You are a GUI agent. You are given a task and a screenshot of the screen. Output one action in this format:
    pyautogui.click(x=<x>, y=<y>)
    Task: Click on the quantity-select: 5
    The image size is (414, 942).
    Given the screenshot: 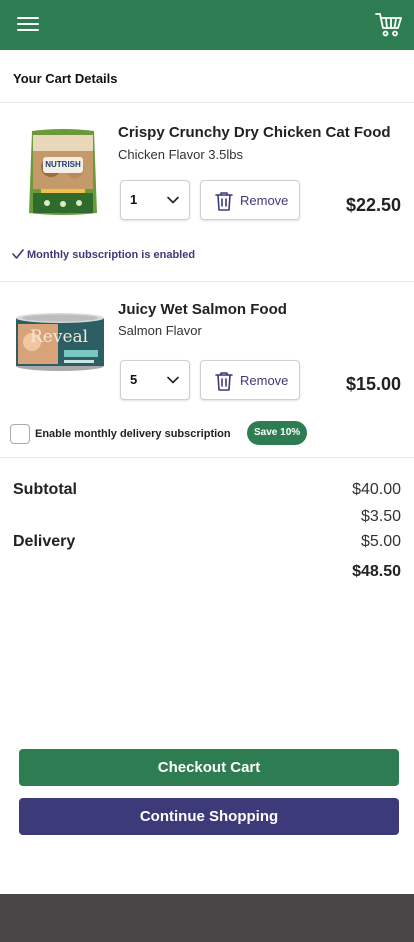 What is the action you would take?
    pyautogui.click(x=155, y=380)
    